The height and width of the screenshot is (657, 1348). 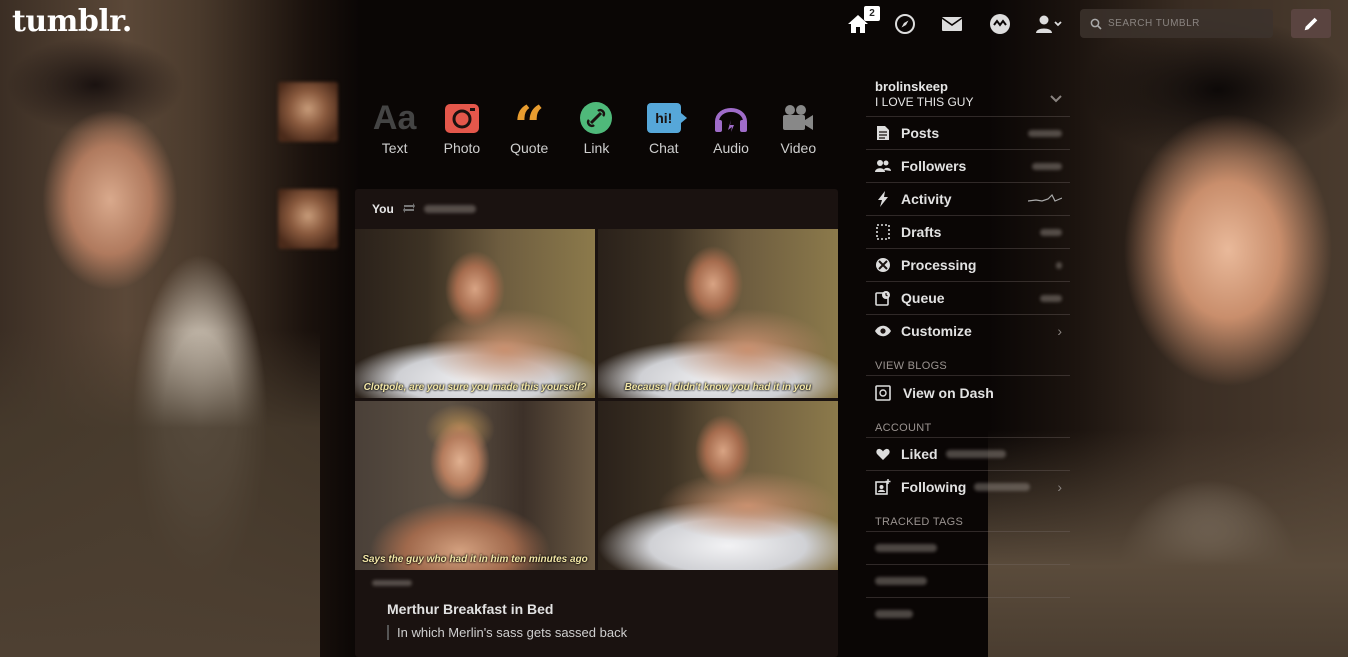 What do you see at coordinates (968, 486) in the screenshot?
I see `sidebar-item-following: Following ›` at bounding box center [968, 486].